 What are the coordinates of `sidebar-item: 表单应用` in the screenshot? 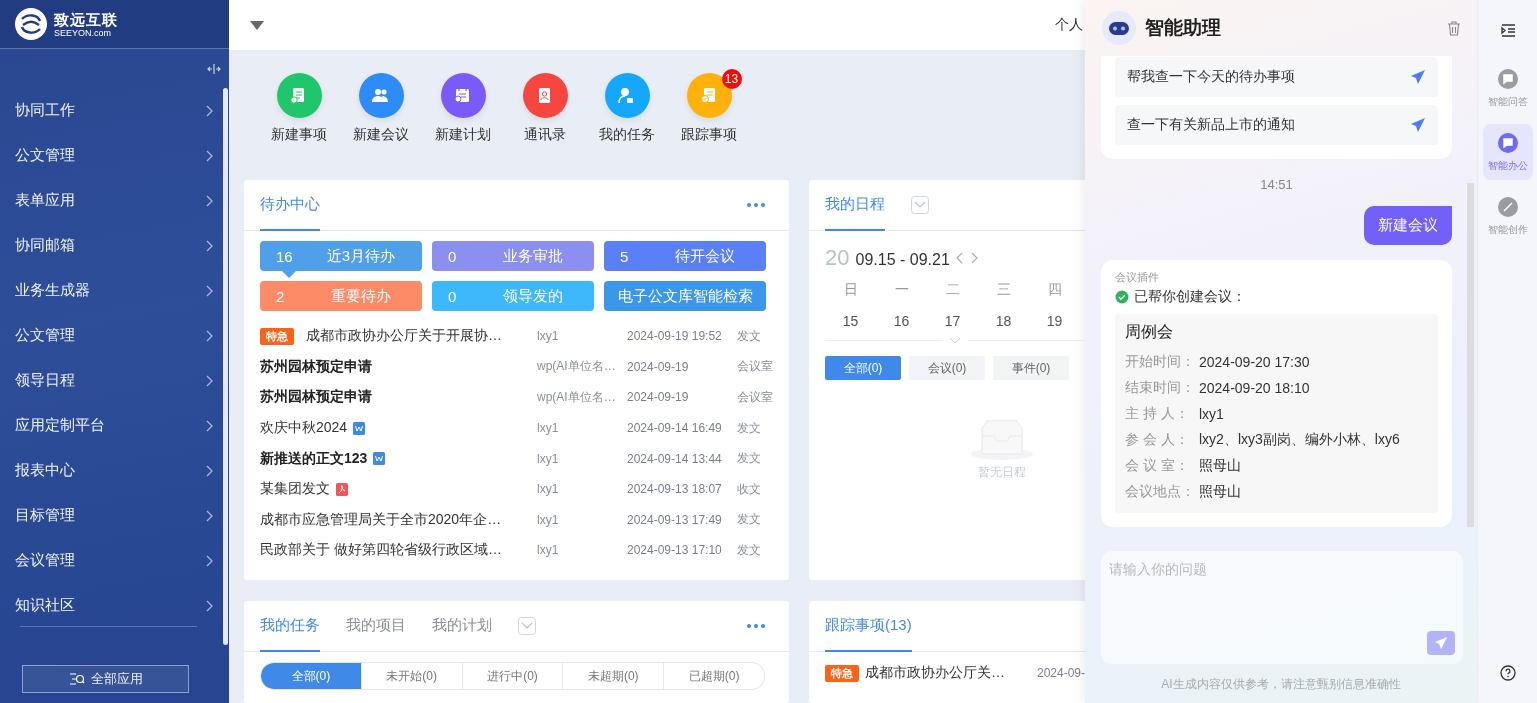 It's located at (114, 200).